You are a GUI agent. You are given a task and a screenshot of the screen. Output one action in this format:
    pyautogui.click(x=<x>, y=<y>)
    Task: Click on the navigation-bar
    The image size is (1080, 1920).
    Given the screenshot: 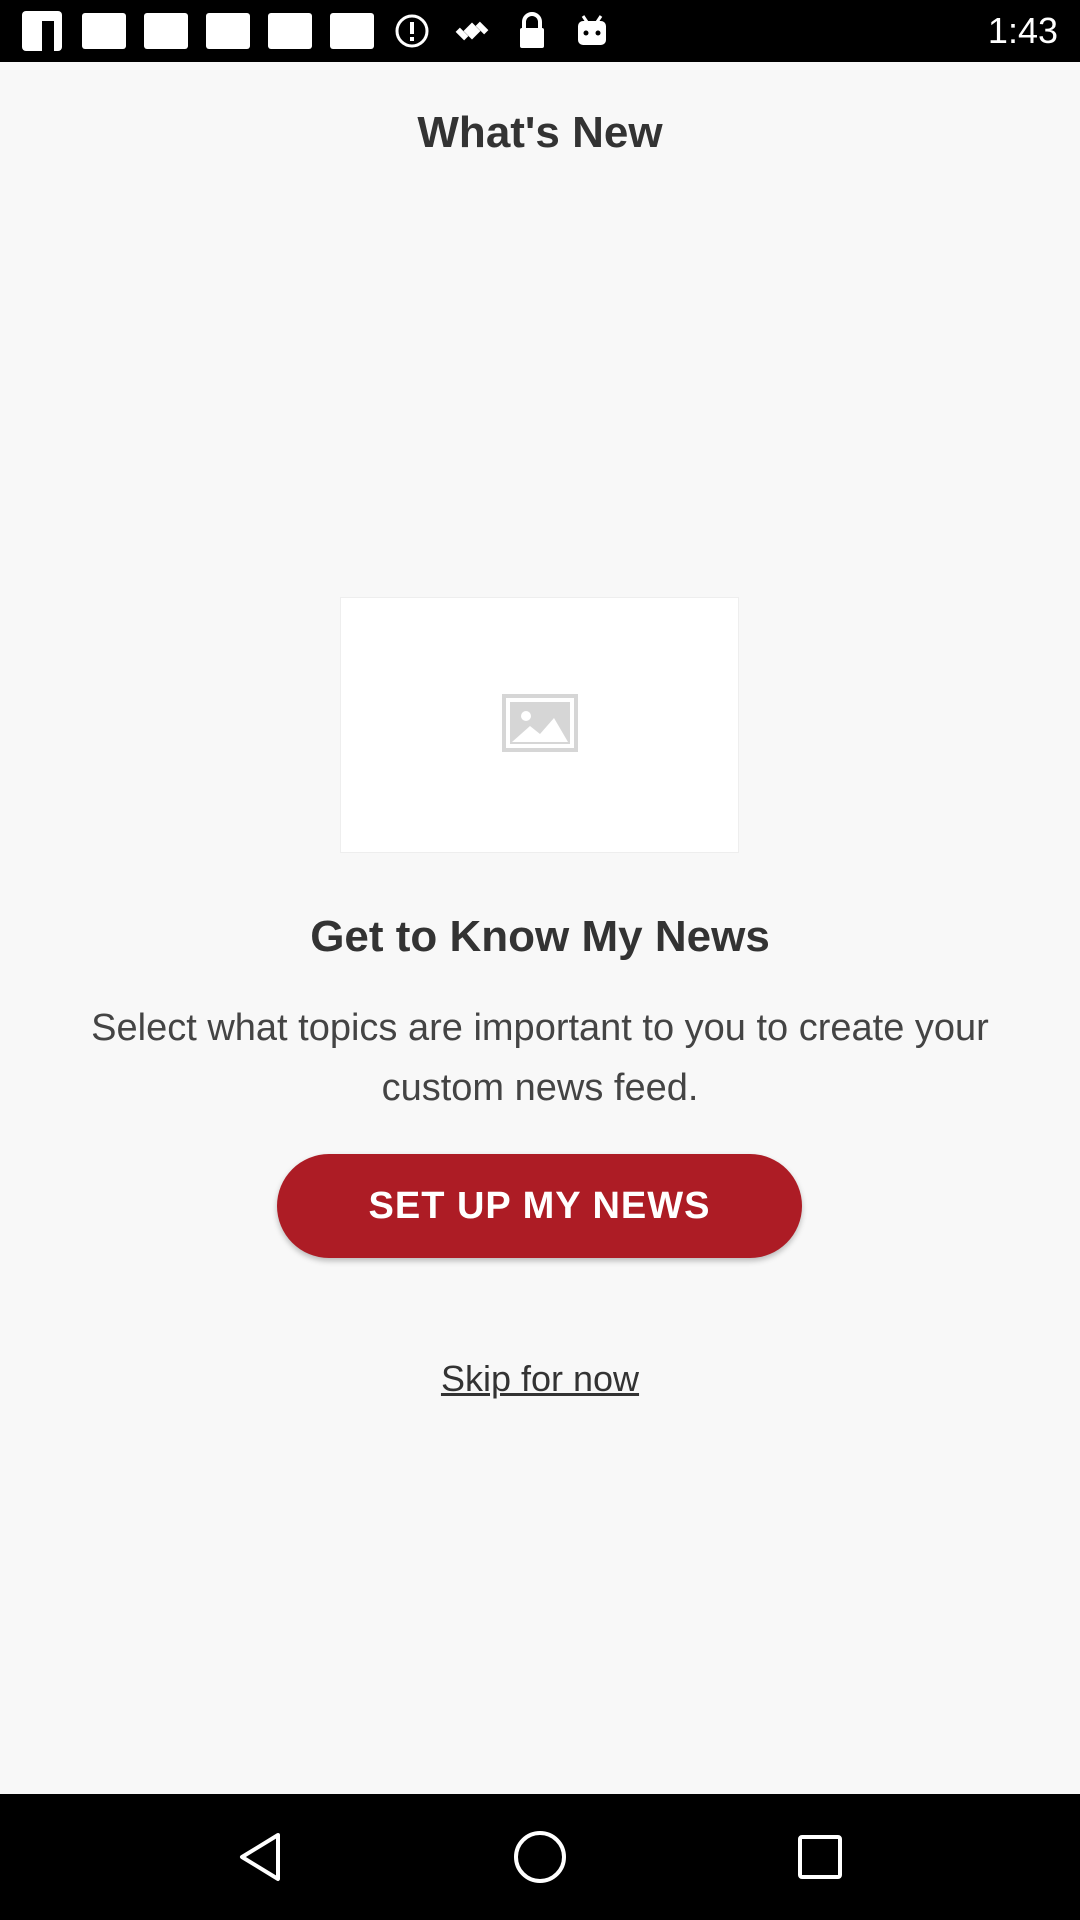 What is the action you would take?
    pyautogui.click(x=540, y=1857)
    